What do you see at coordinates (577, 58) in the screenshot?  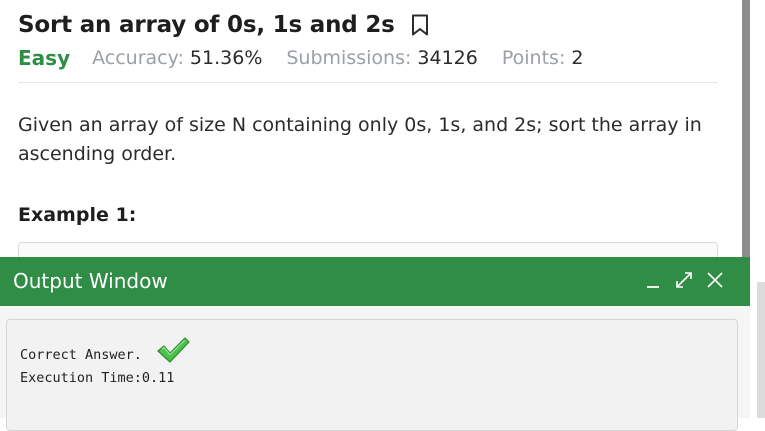 I see `points-value: 2` at bounding box center [577, 58].